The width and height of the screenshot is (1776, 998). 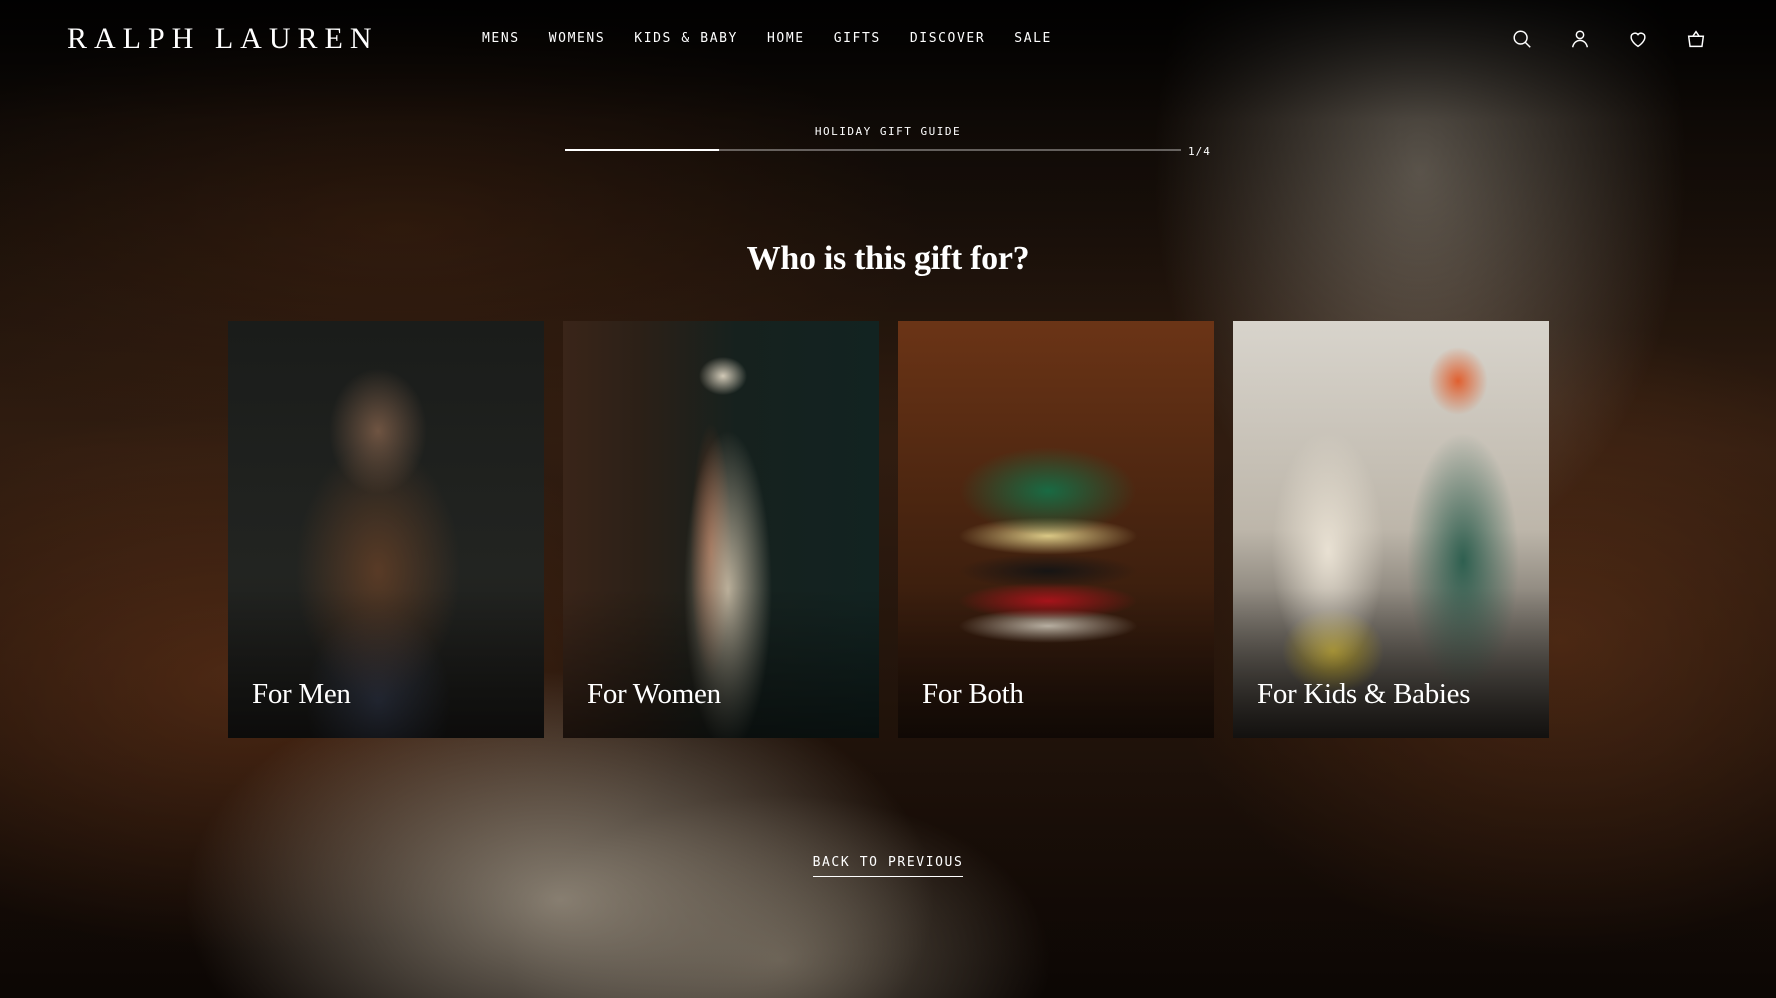 What do you see at coordinates (1523, 40) in the screenshot?
I see `search-icon` at bounding box center [1523, 40].